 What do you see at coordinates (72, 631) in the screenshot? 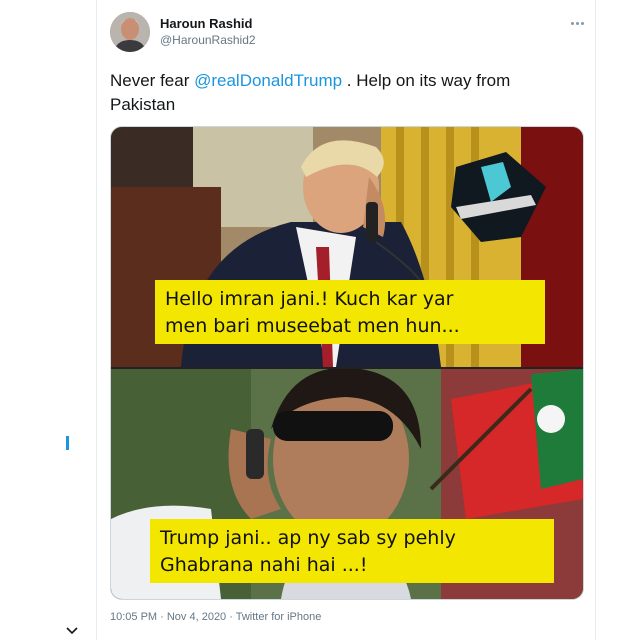
I see `chevron-down-icon` at bounding box center [72, 631].